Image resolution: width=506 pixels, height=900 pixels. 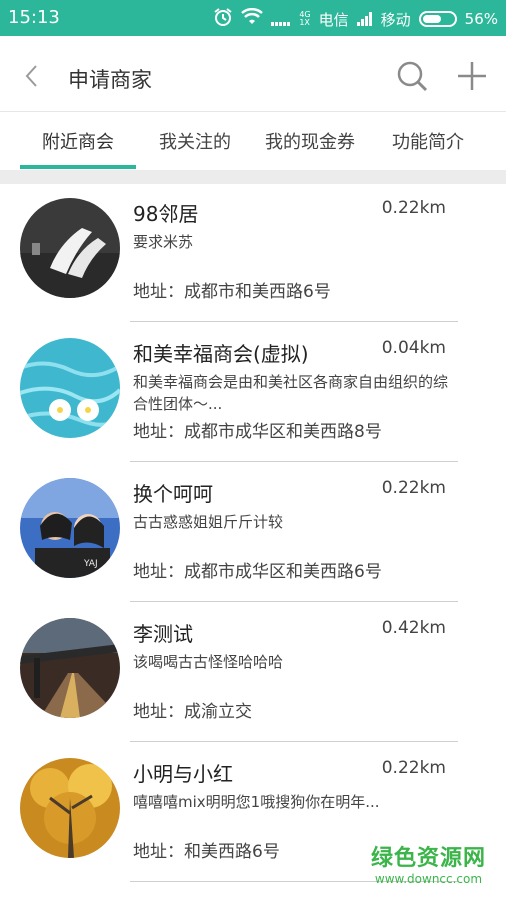 I want to click on merchant-description: 该喝喝古古怪怪哈哈哈, so click(x=208, y=662).